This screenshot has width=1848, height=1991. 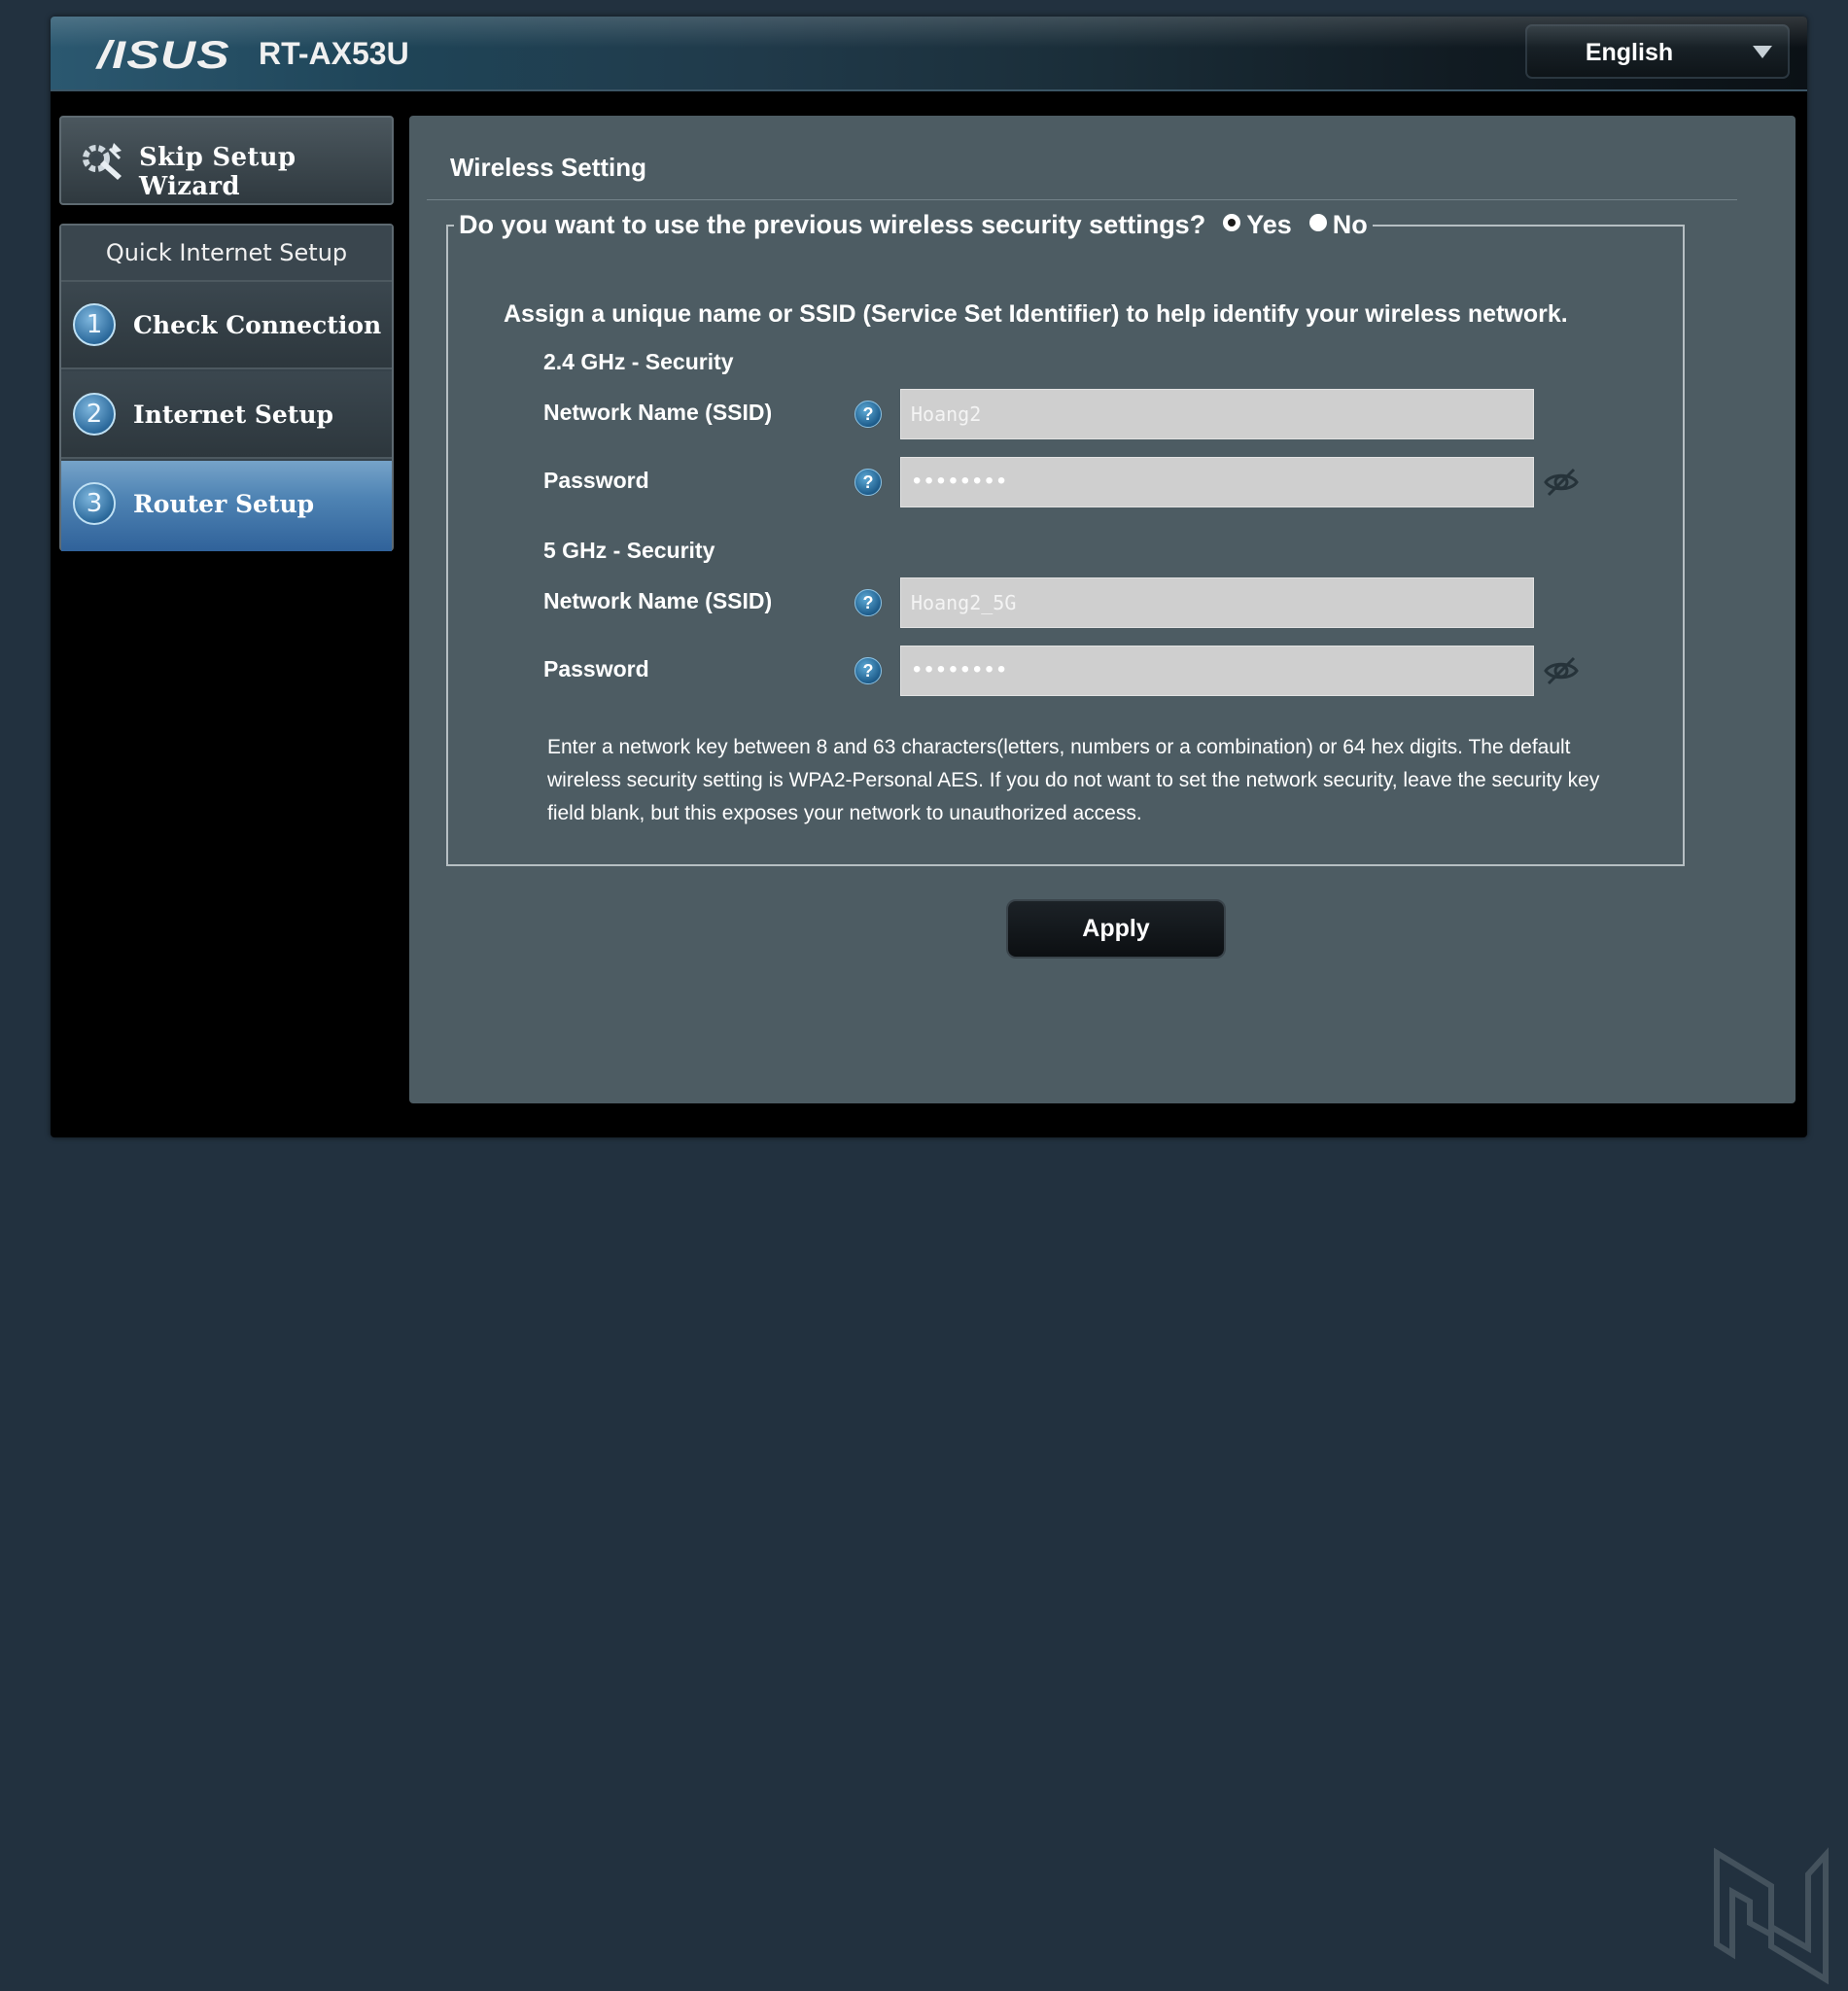 What do you see at coordinates (658, 601) in the screenshot?
I see `ssid-5-label: Network Name (SSID)` at bounding box center [658, 601].